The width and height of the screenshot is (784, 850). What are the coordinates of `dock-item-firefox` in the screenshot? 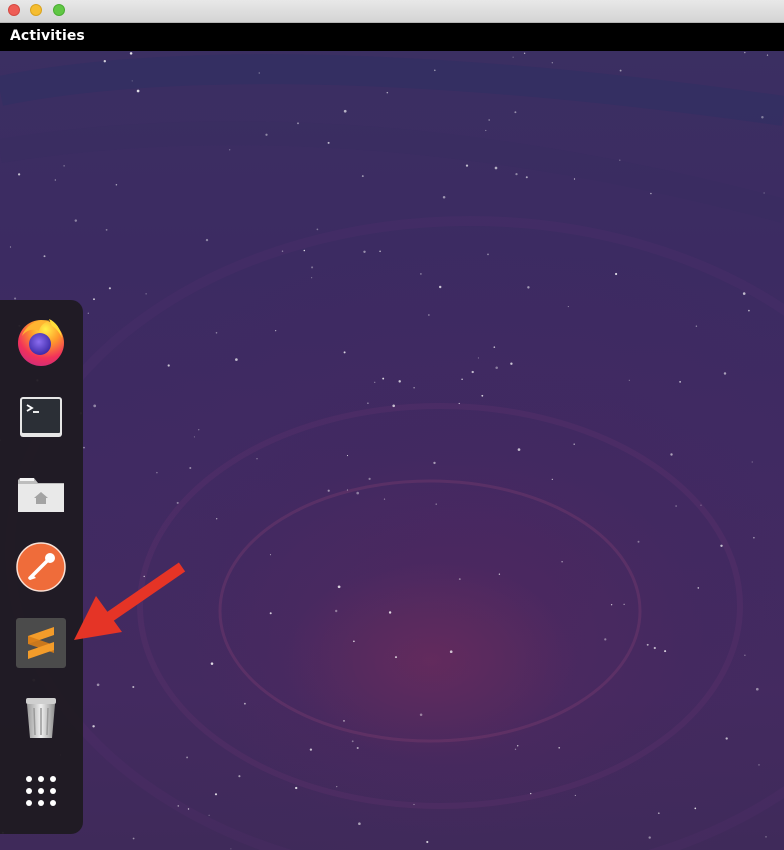 It's located at (41, 341).